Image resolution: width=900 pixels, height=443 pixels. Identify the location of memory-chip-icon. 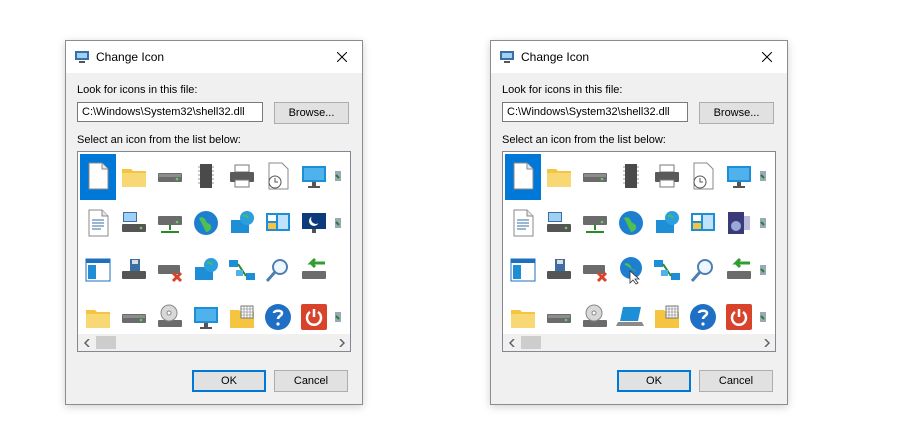
(631, 176).